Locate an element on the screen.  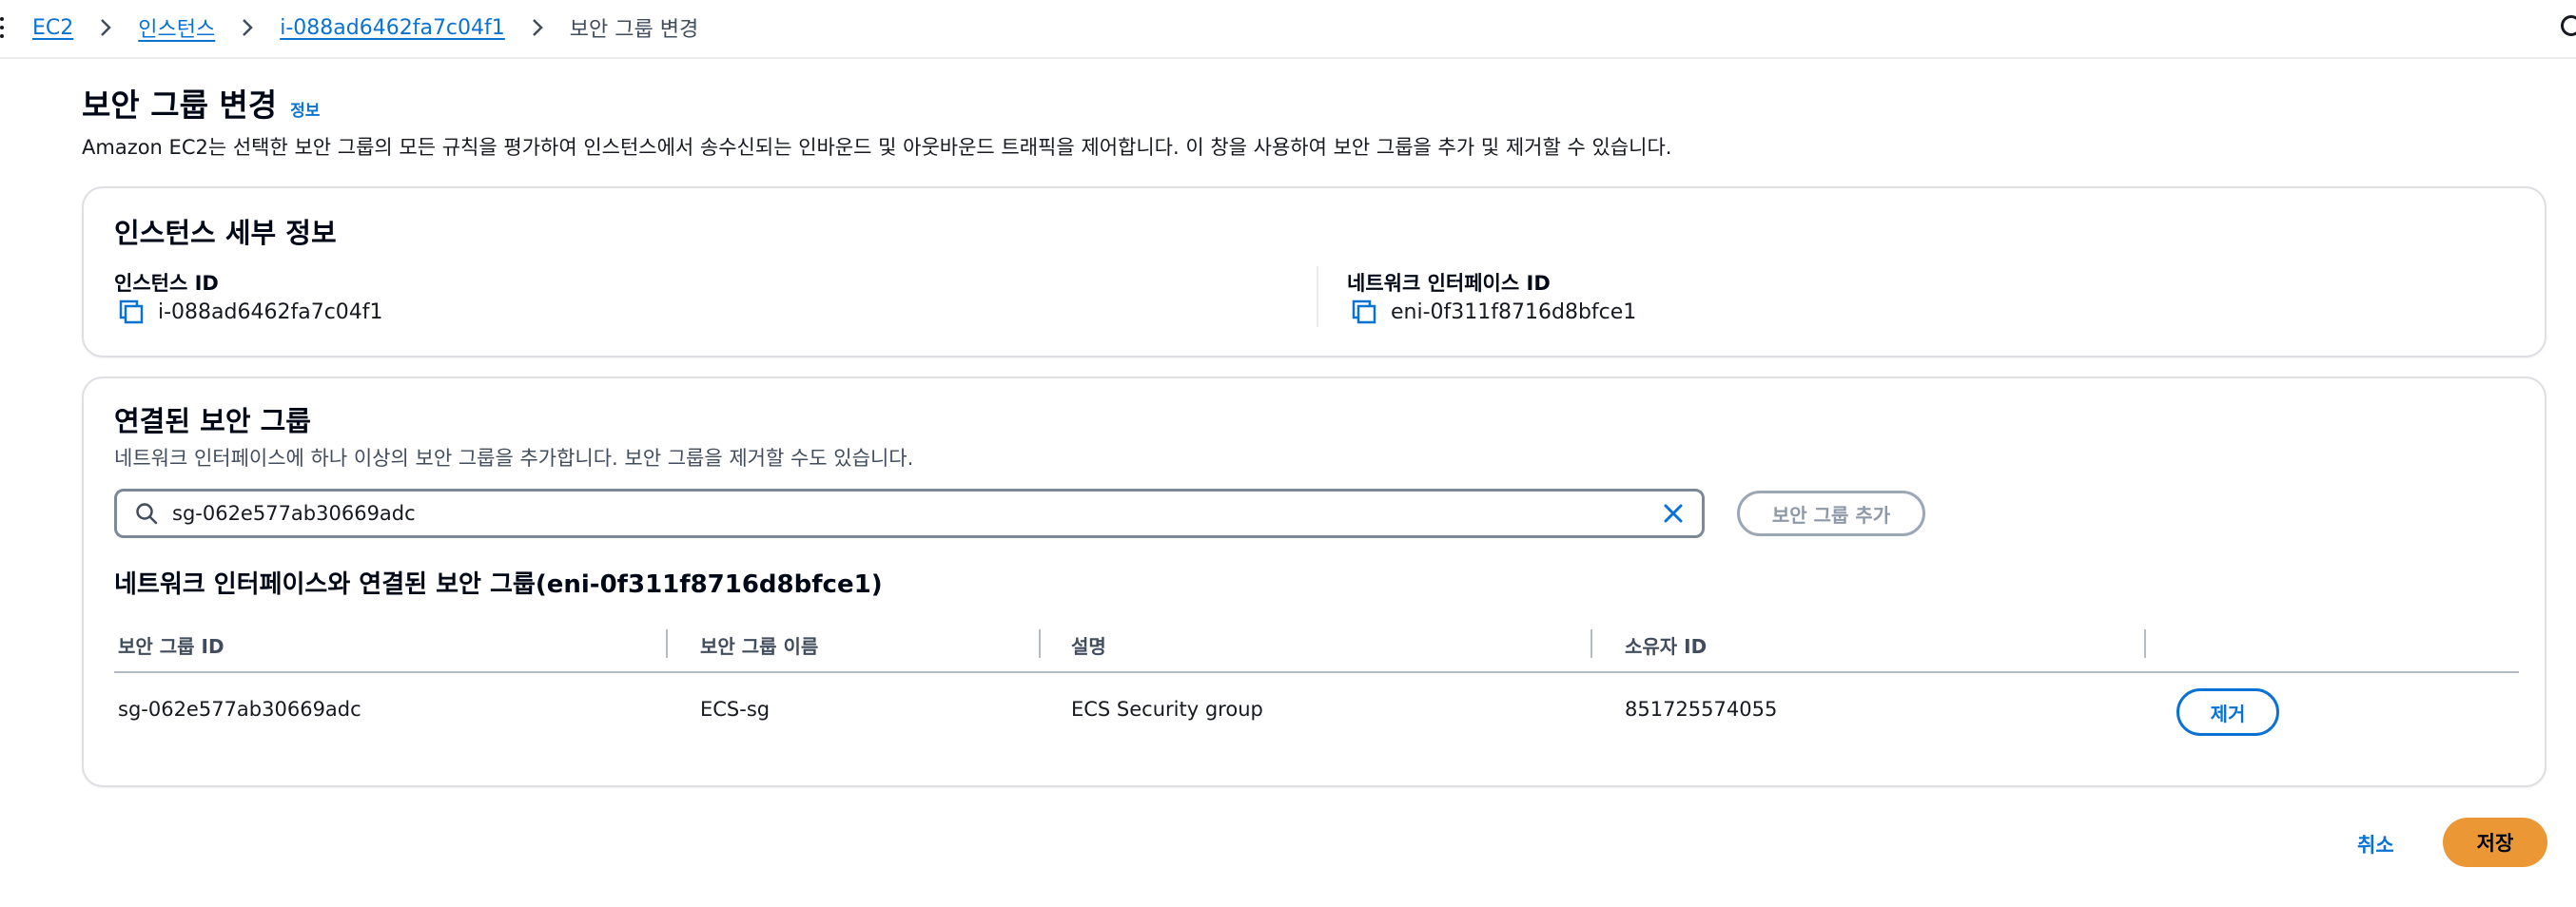
add-security-group-button: 보안 그룹 추가 is located at coordinates (1831, 513).